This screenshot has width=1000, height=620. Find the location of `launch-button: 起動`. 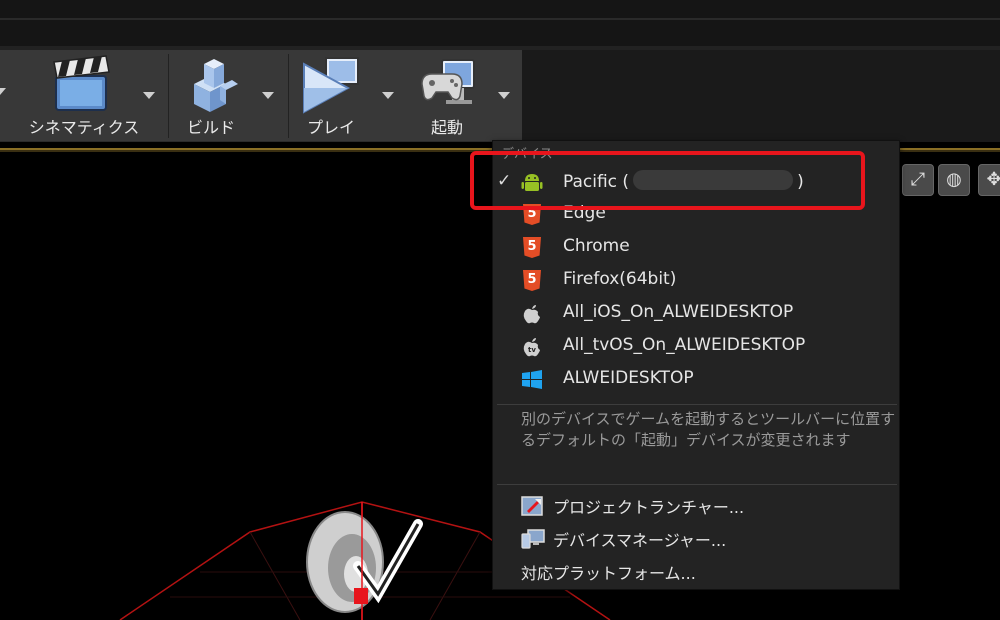

launch-button: 起動 is located at coordinates (451, 96).